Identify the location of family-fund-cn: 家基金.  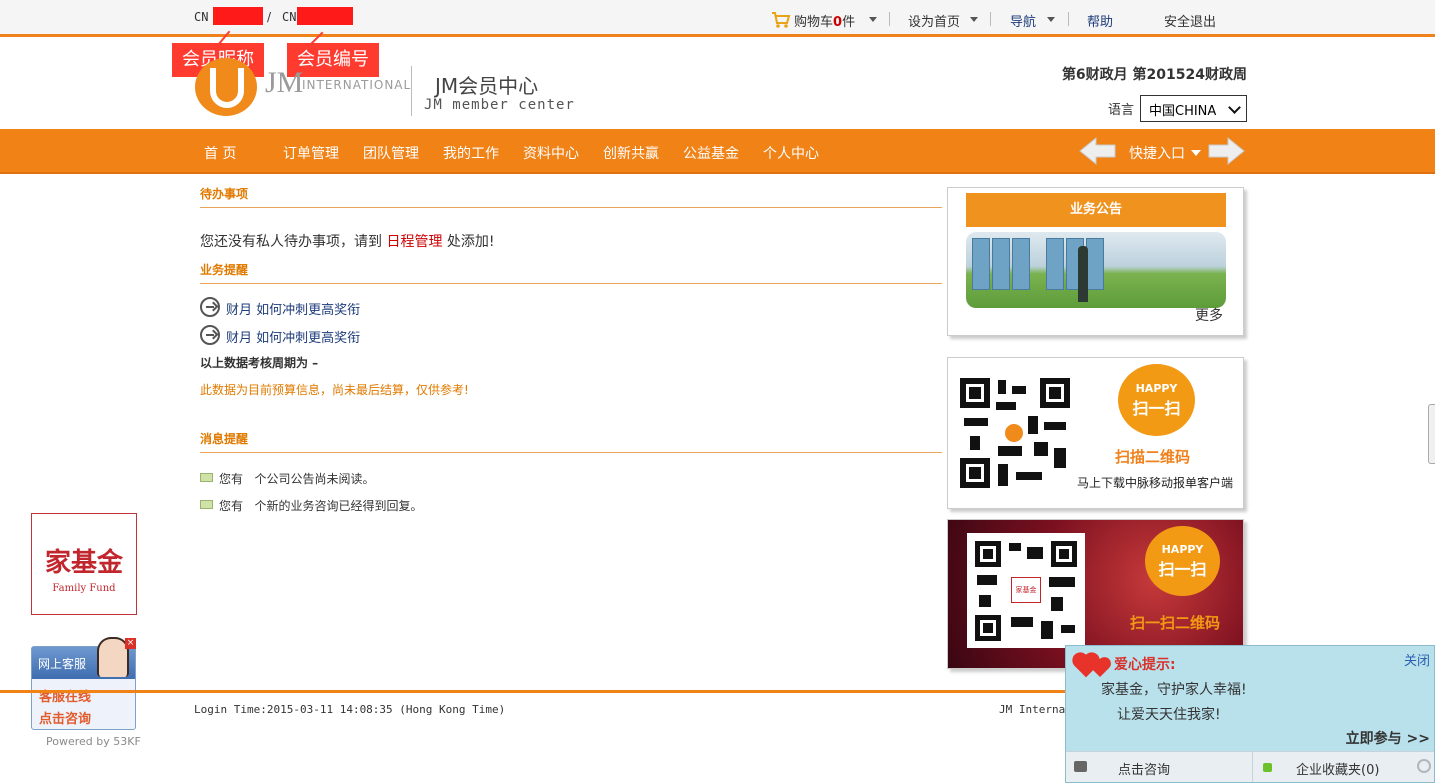
(83, 563).